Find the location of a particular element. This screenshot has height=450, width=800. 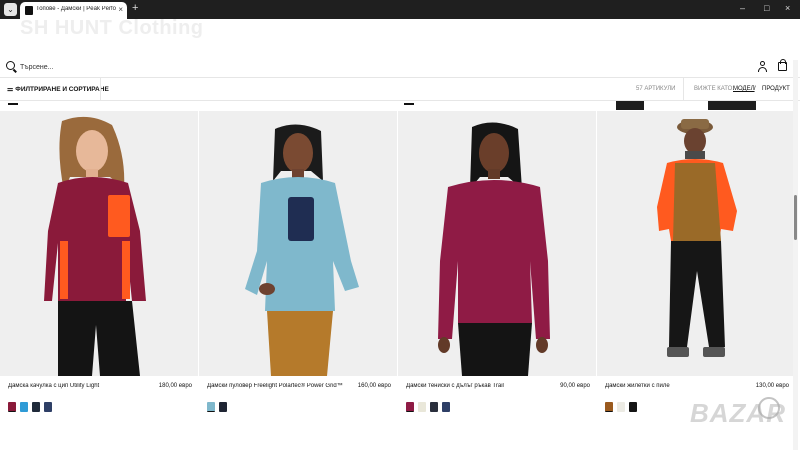

new-tab-button: + is located at coordinates (135, 8).